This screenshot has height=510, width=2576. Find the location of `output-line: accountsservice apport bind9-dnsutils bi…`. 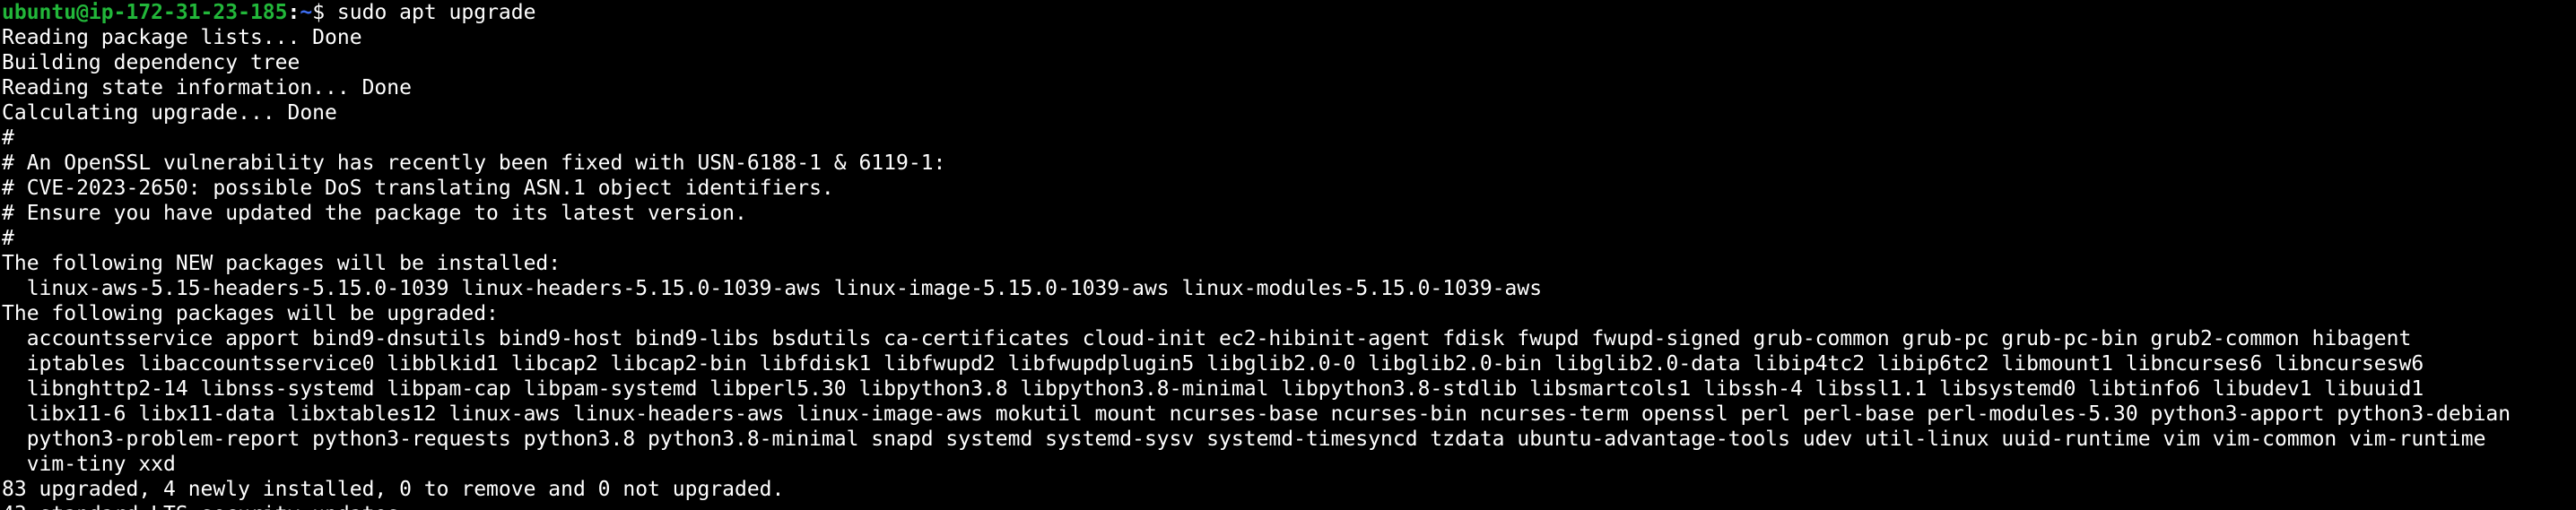

output-line: accountsservice apport bind9-dnsutils bi… is located at coordinates (1207, 338).